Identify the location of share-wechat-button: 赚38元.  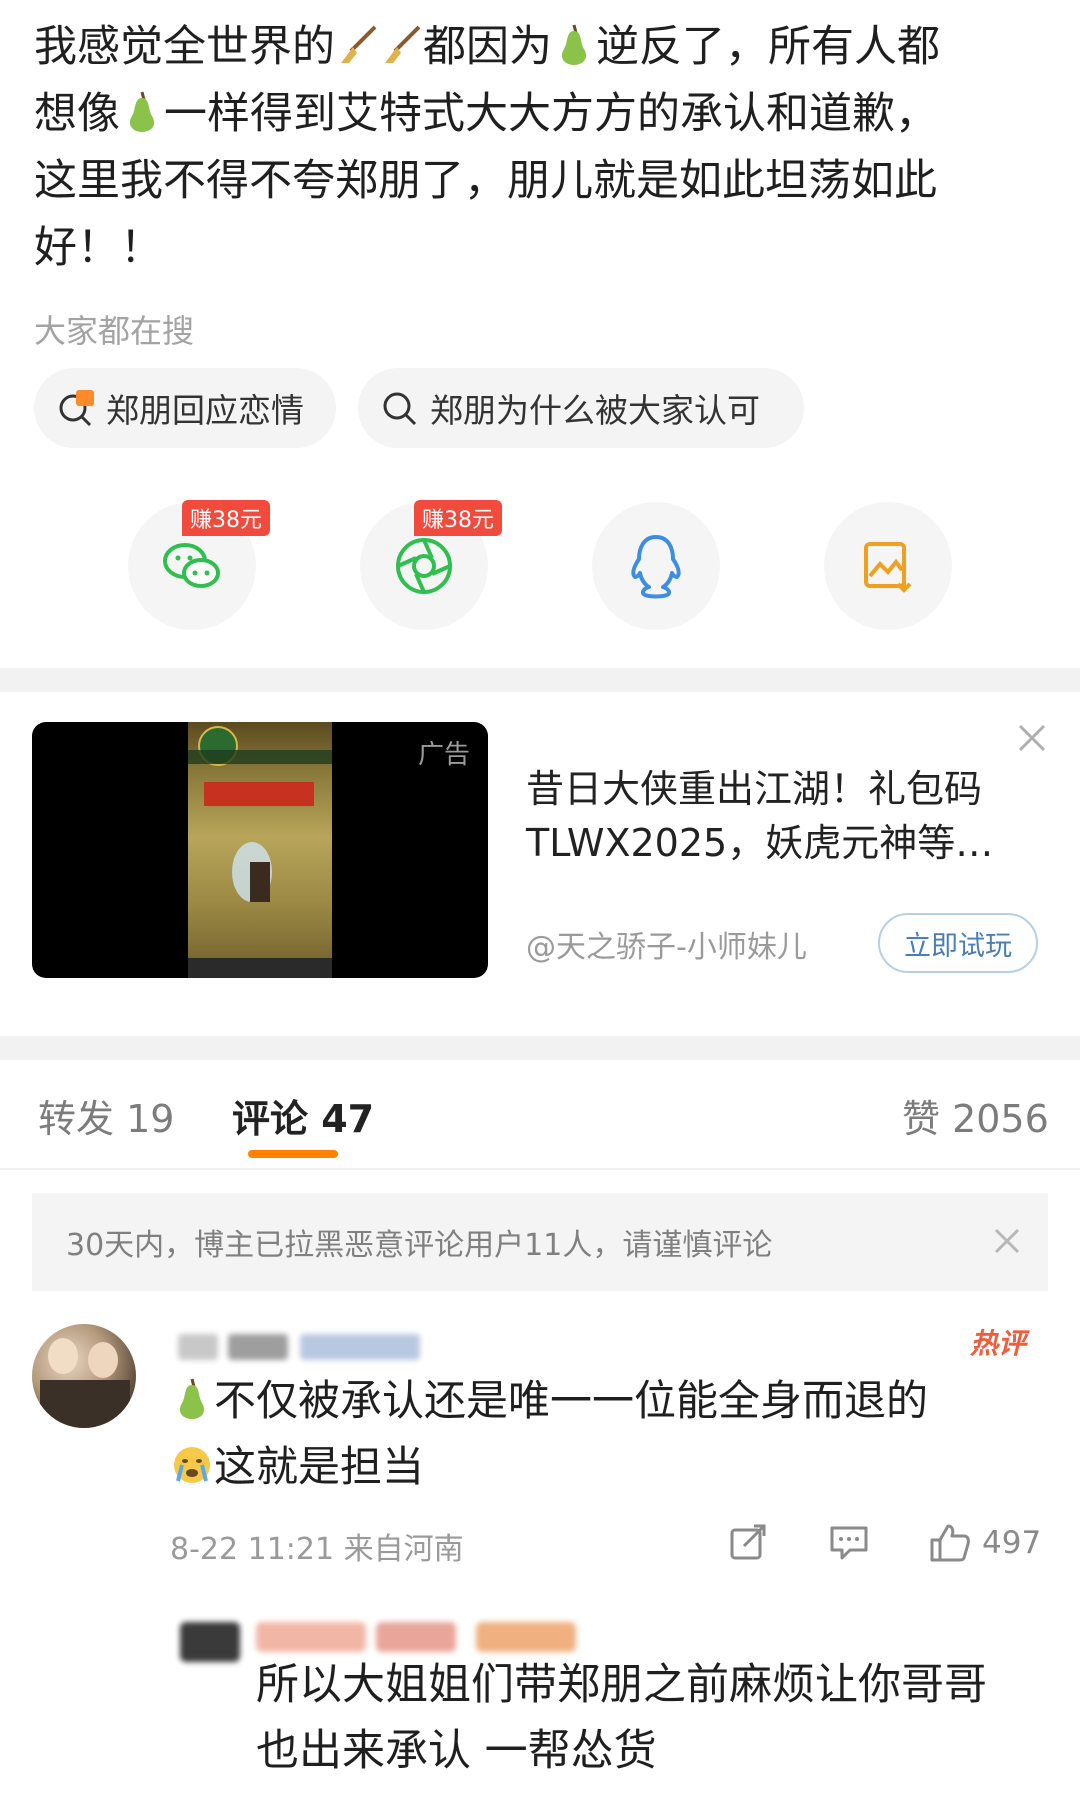
(199, 565).